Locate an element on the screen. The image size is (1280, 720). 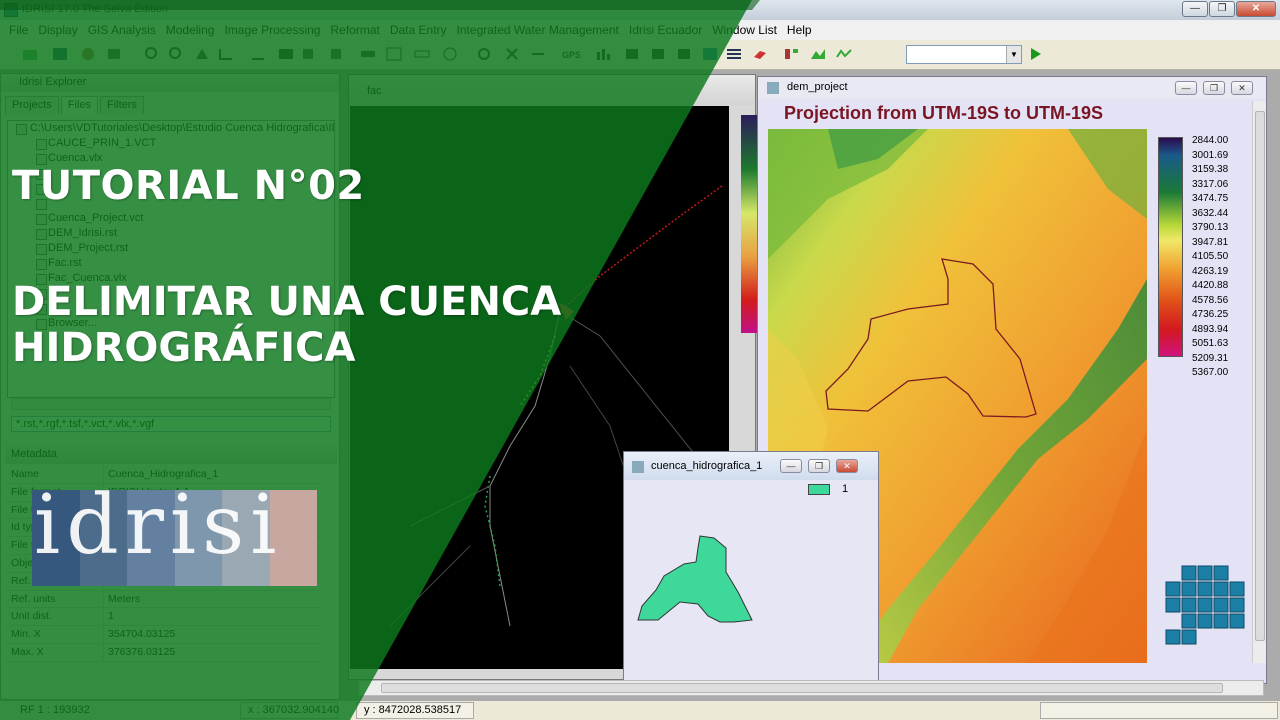
scale-icon is located at coordinates (422, 54).